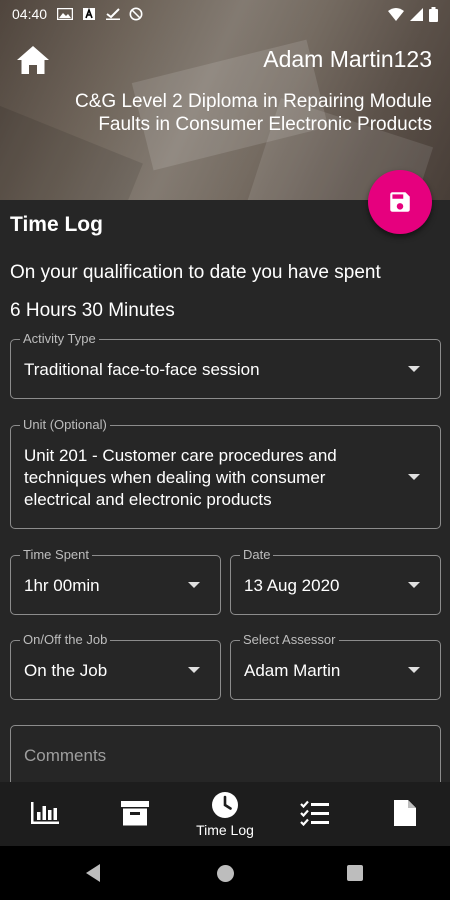 The image size is (450, 900). I want to click on back-icon, so click(93, 873).